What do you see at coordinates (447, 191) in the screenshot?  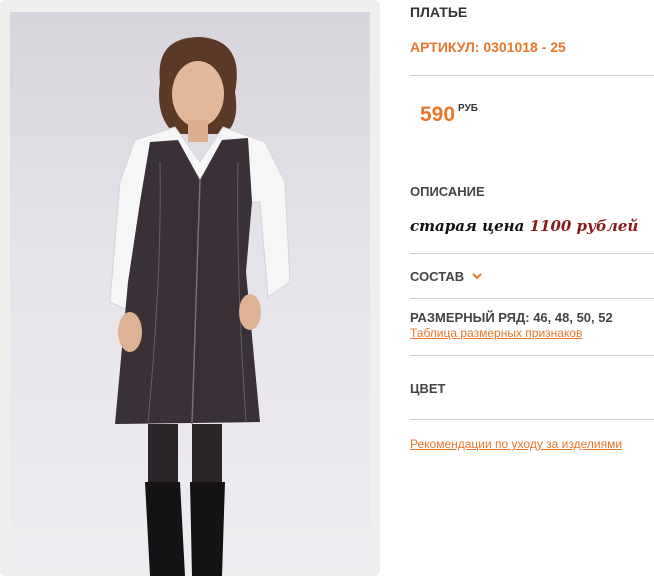 I see `description-label: ОПИСАНИЕ` at bounding box center [447, 191].